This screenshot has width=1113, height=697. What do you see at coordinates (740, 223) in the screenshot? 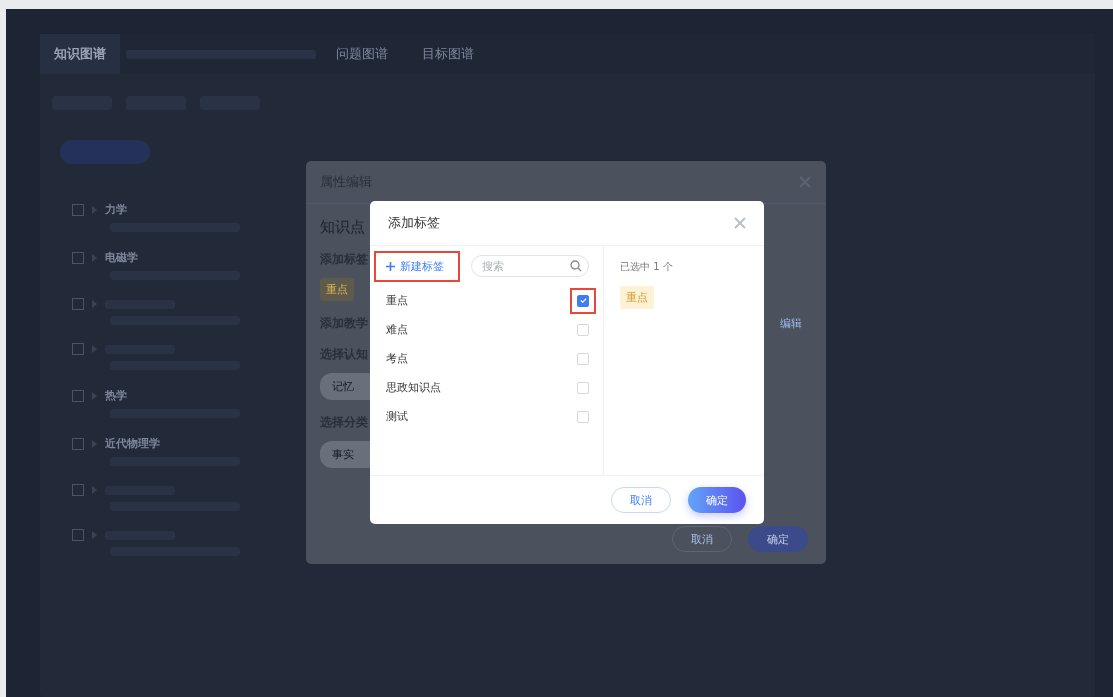
I see `close-icon` at bounding box center [740, 223].